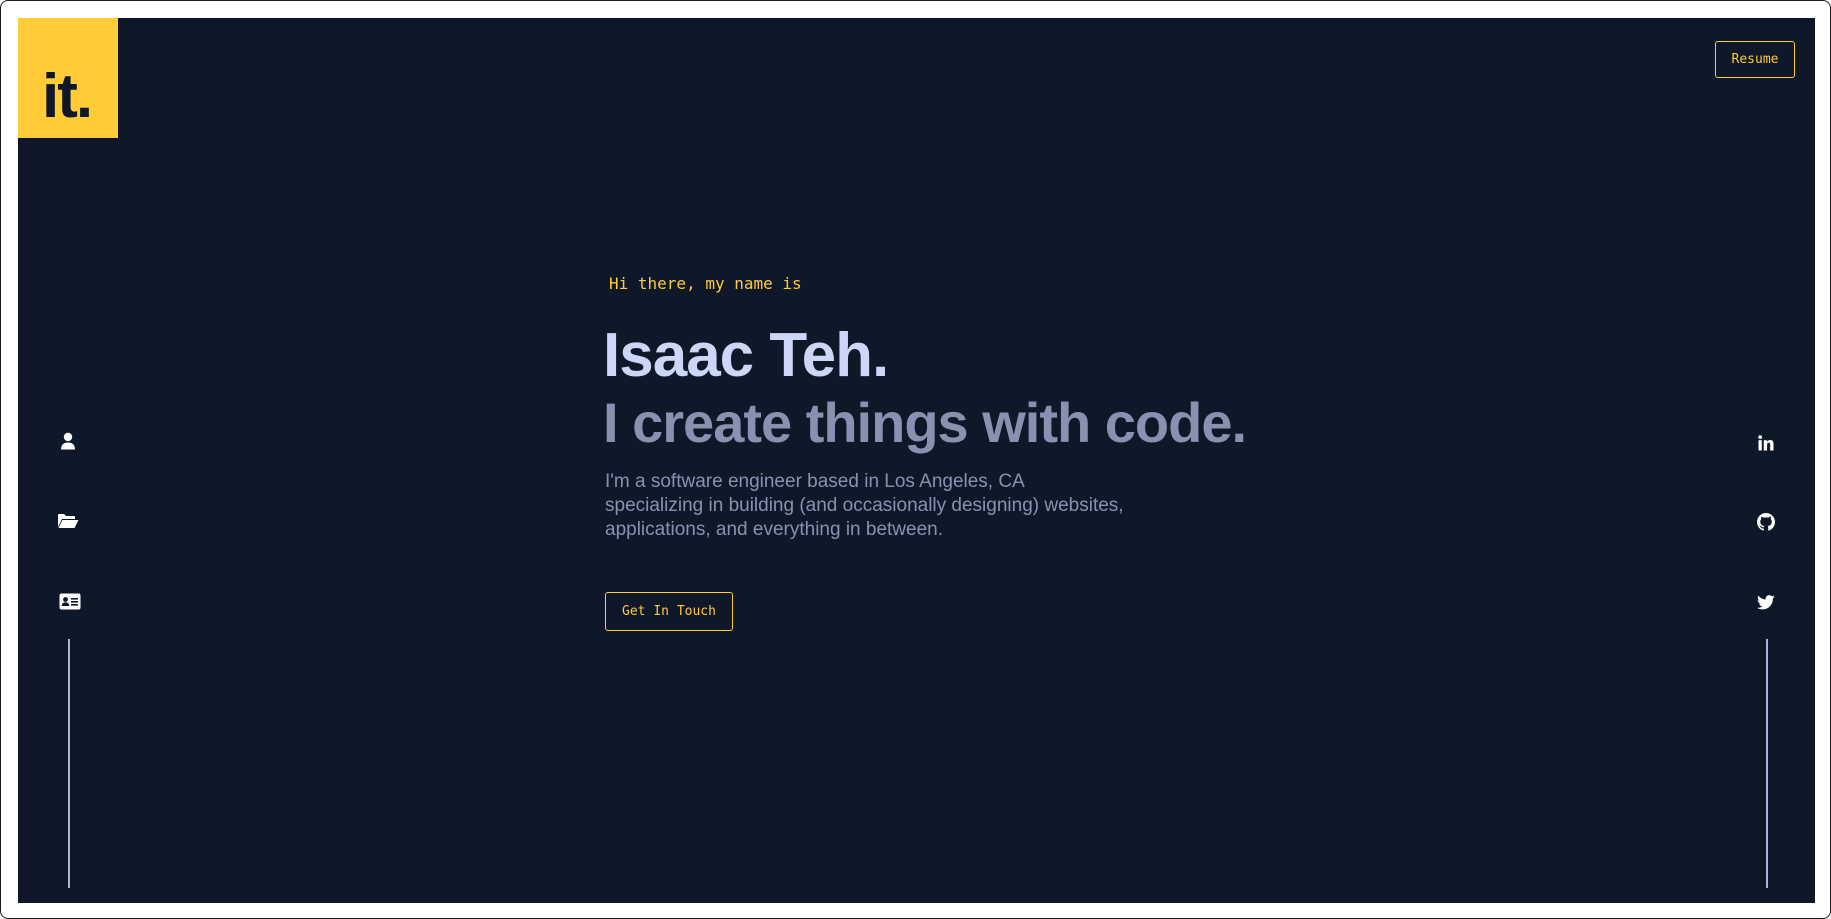 The width and height of the screenshot is (1831, 919). I want to click on logo-text: it., so click(67, 96).